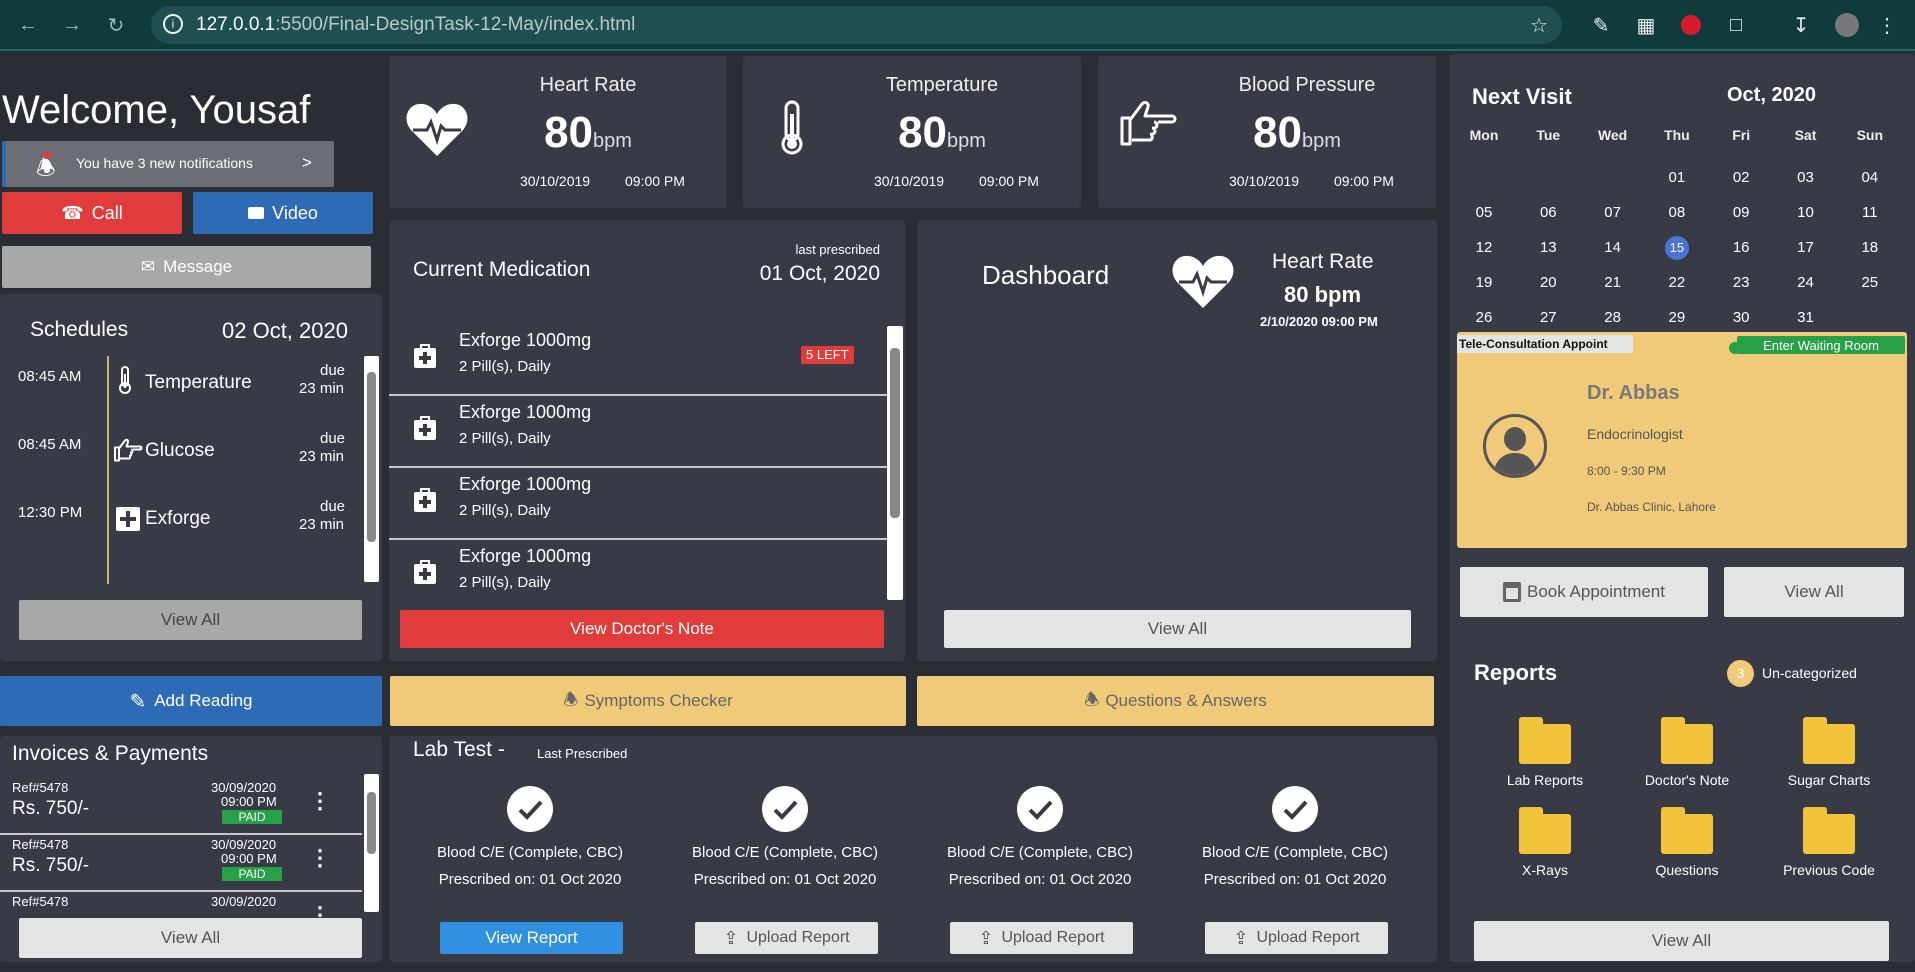 The image size is (1915, 972). I want to click on calendar-day: 30, so click(1741, 318).